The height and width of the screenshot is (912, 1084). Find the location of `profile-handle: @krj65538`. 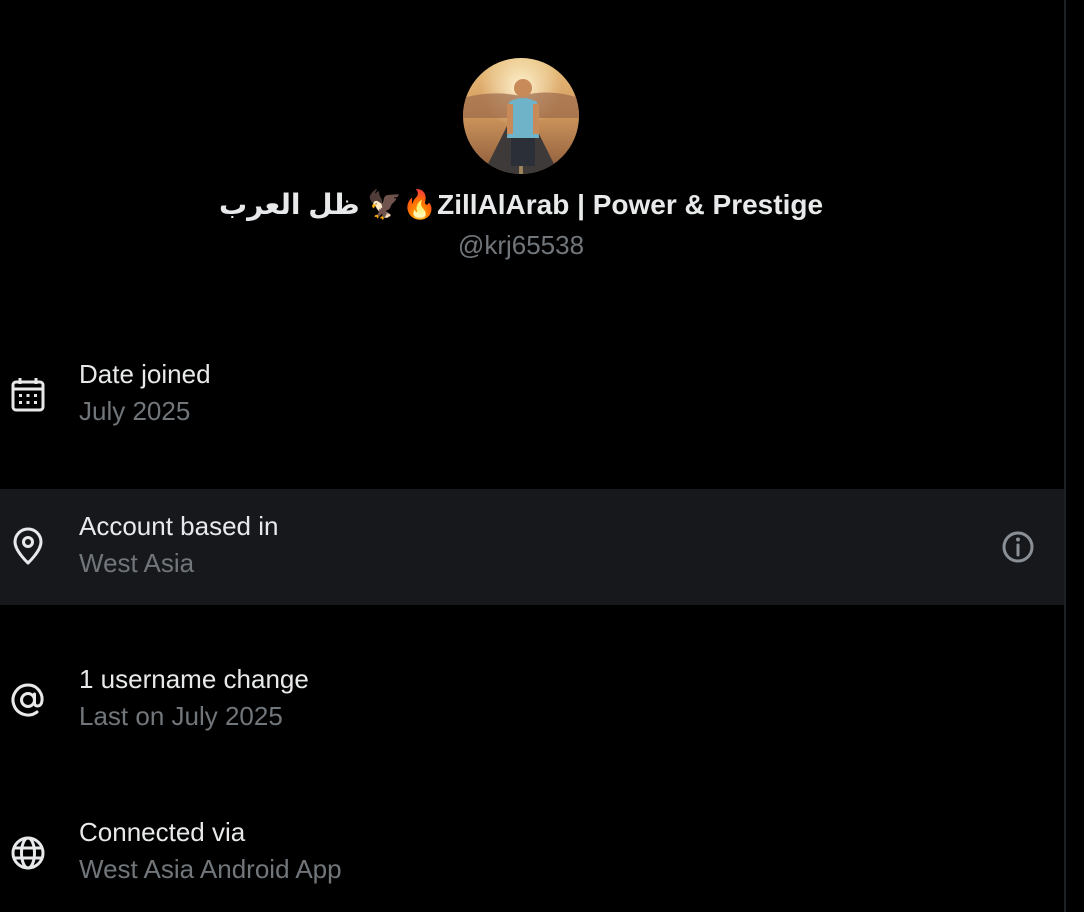

profile-handle: @krj65538 is located at coordinates (521, 245).